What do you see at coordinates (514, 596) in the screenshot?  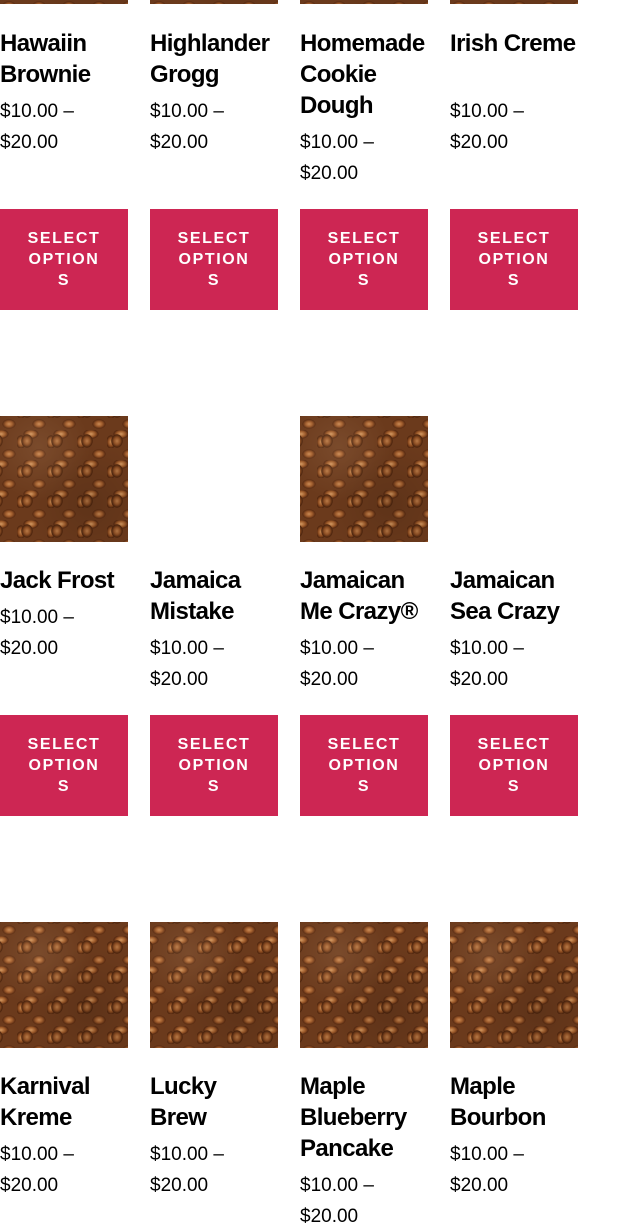 I see `product-title: Jamaican Sea Crazy` at bounding box center [514, 596].